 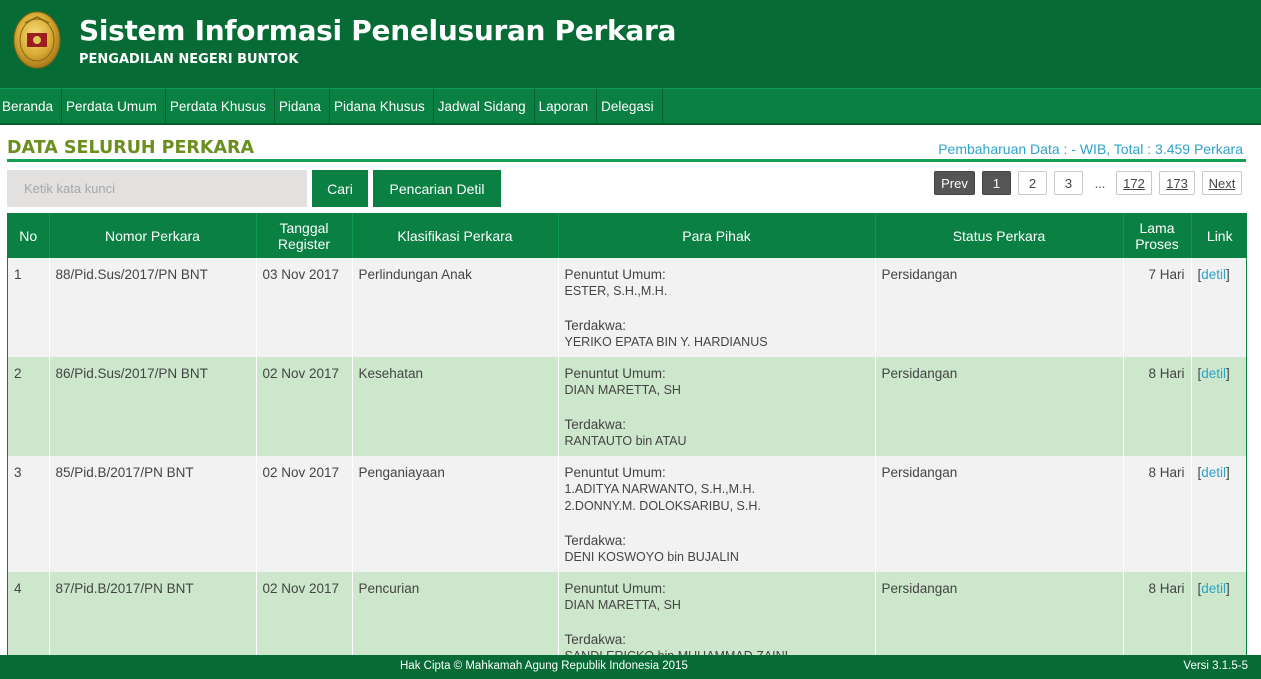 I want to click on title-divider, so click(x=626, y=160).